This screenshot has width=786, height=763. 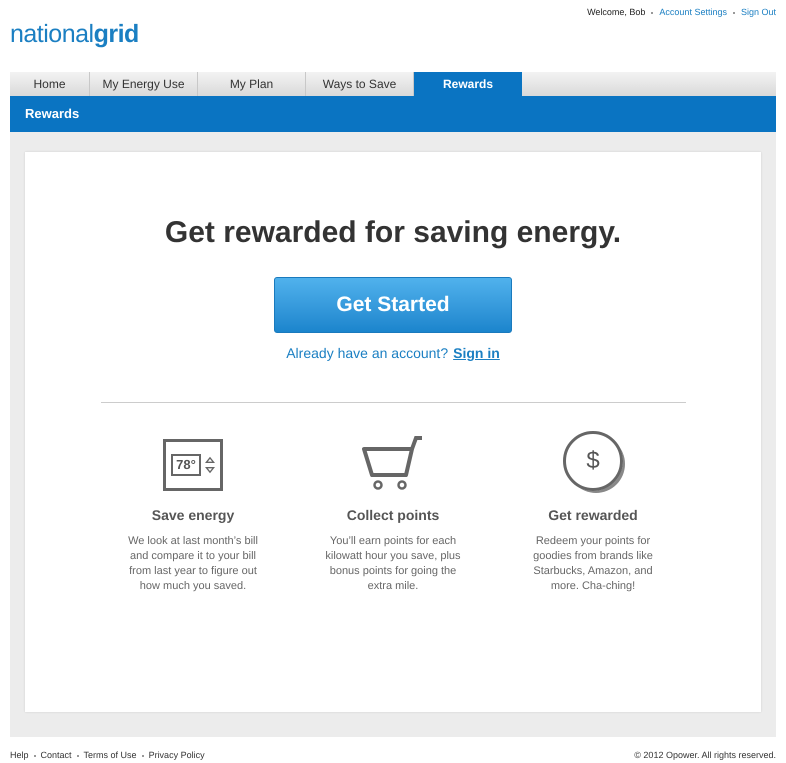 I want to click on signin-prompt: Already have an account?, so click(x=367, y=353).